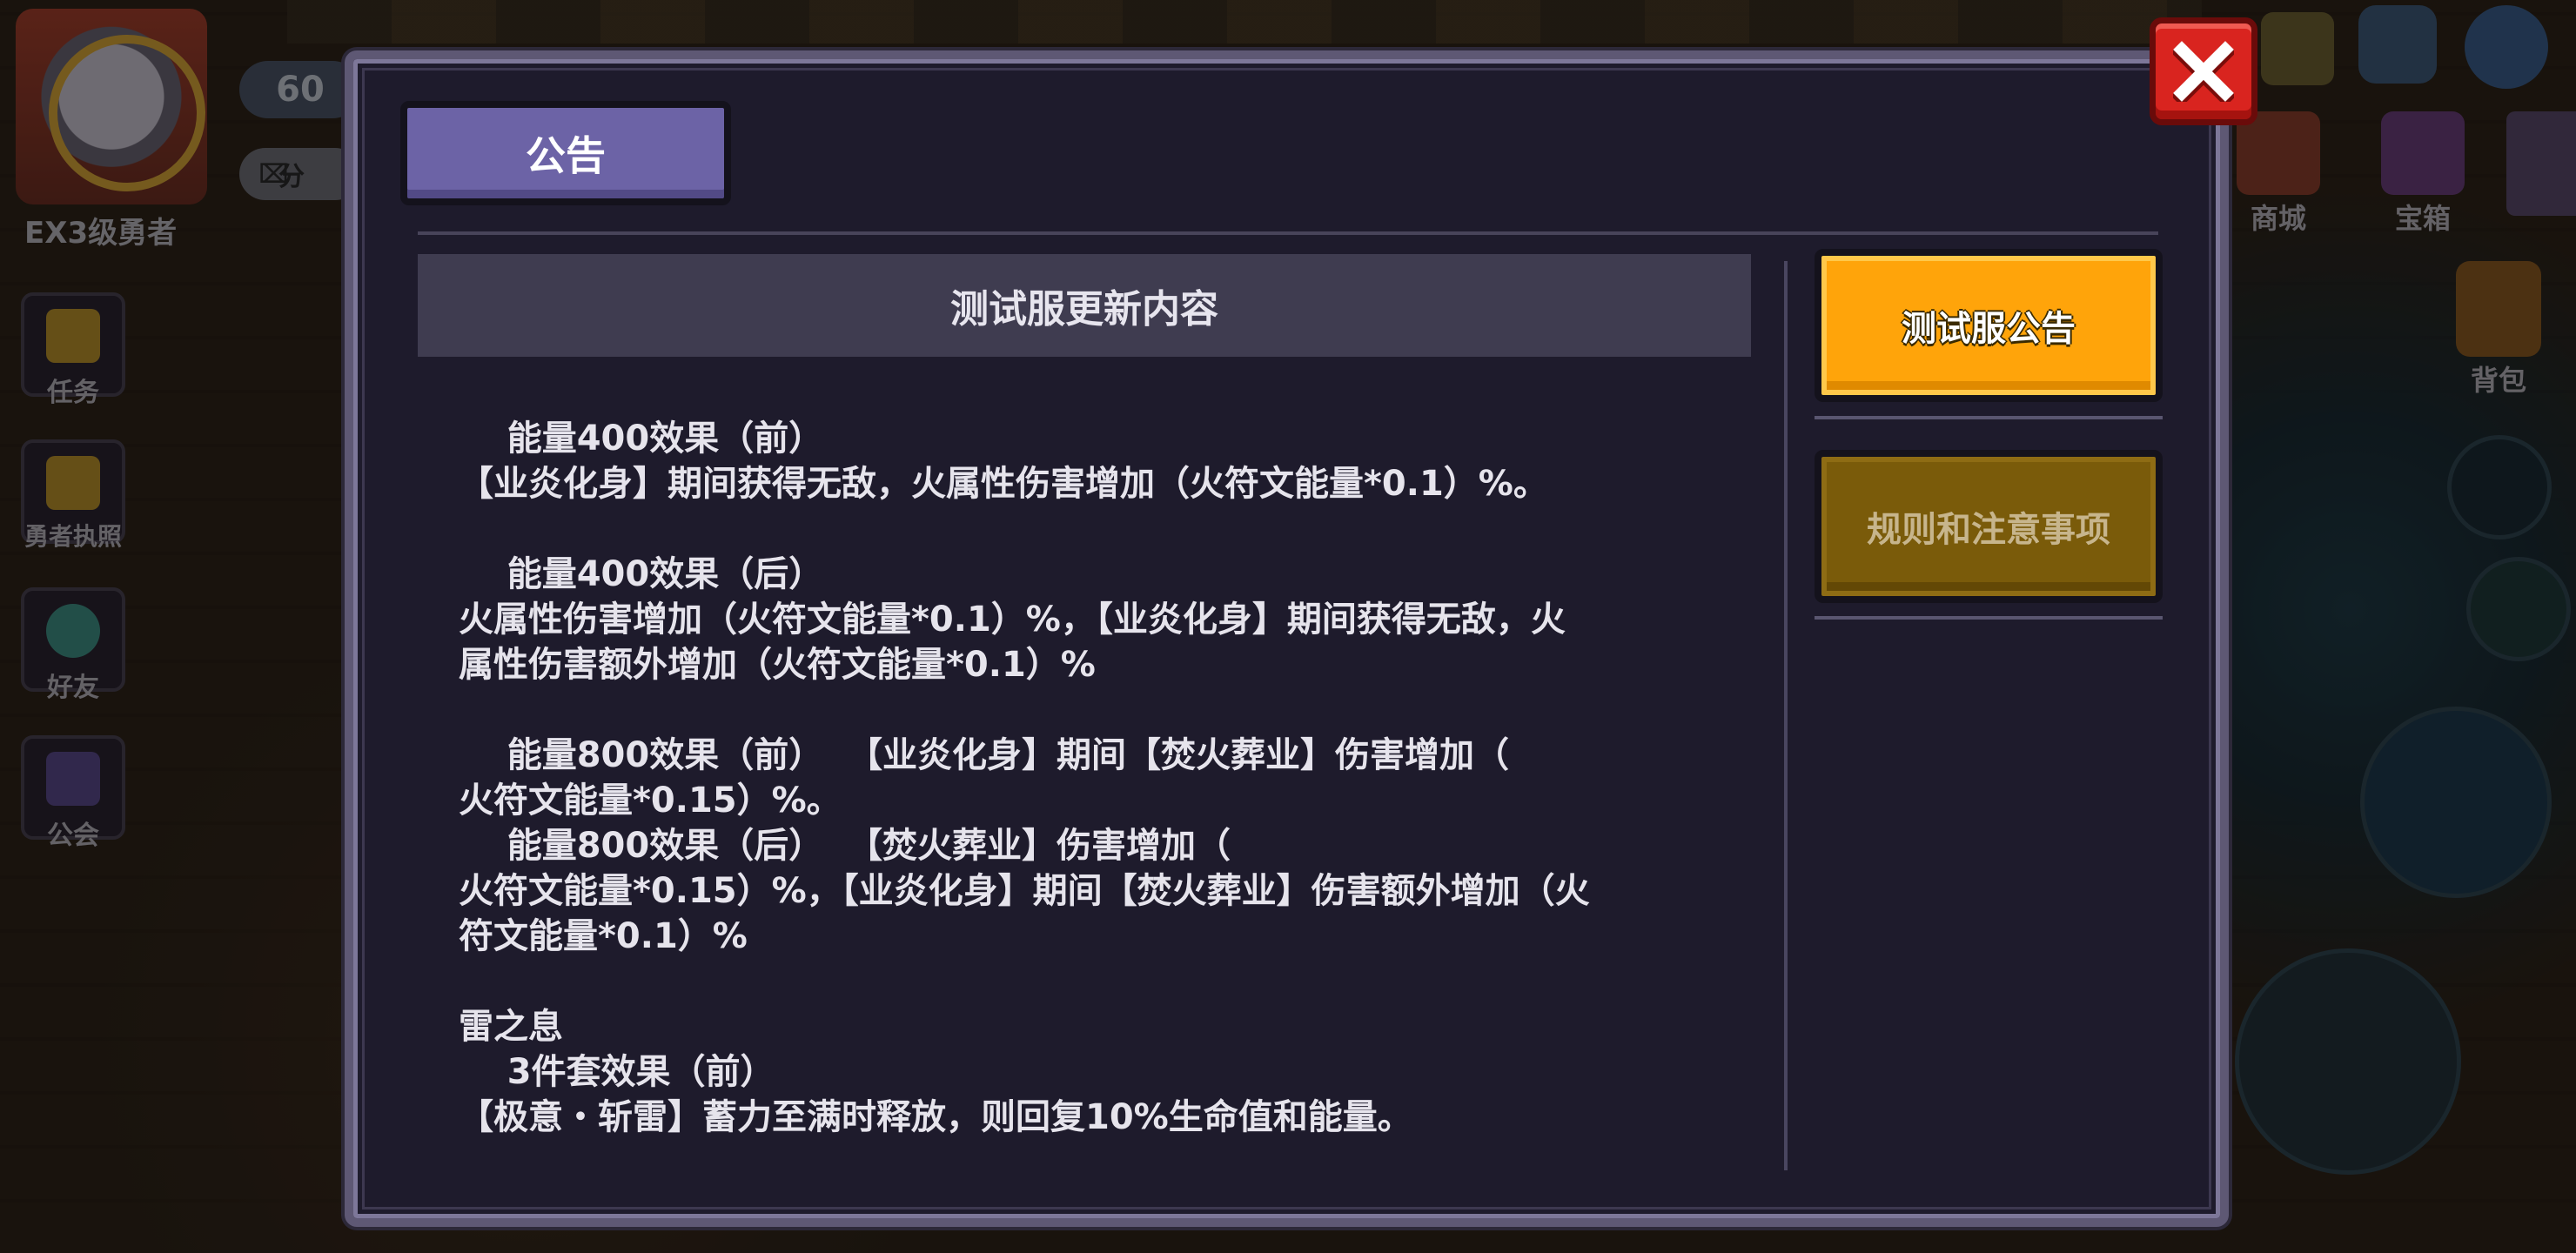 This screenshot has width=2576, height=1253. Describe the element at coordinates (1989, 526) in the screenshot. I see `tab-rules-and-notes: 规则和注意事项` at that location.